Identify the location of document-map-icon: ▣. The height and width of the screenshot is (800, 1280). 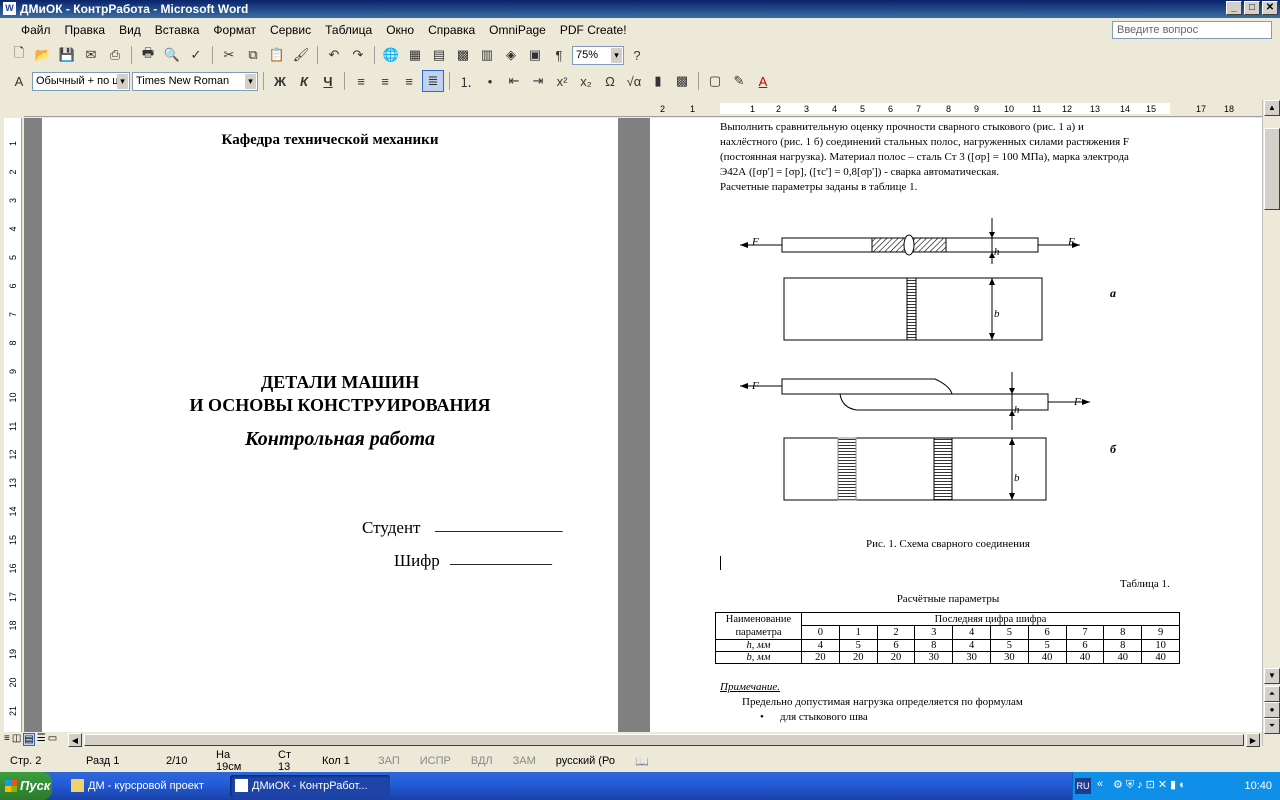
(535, 55).